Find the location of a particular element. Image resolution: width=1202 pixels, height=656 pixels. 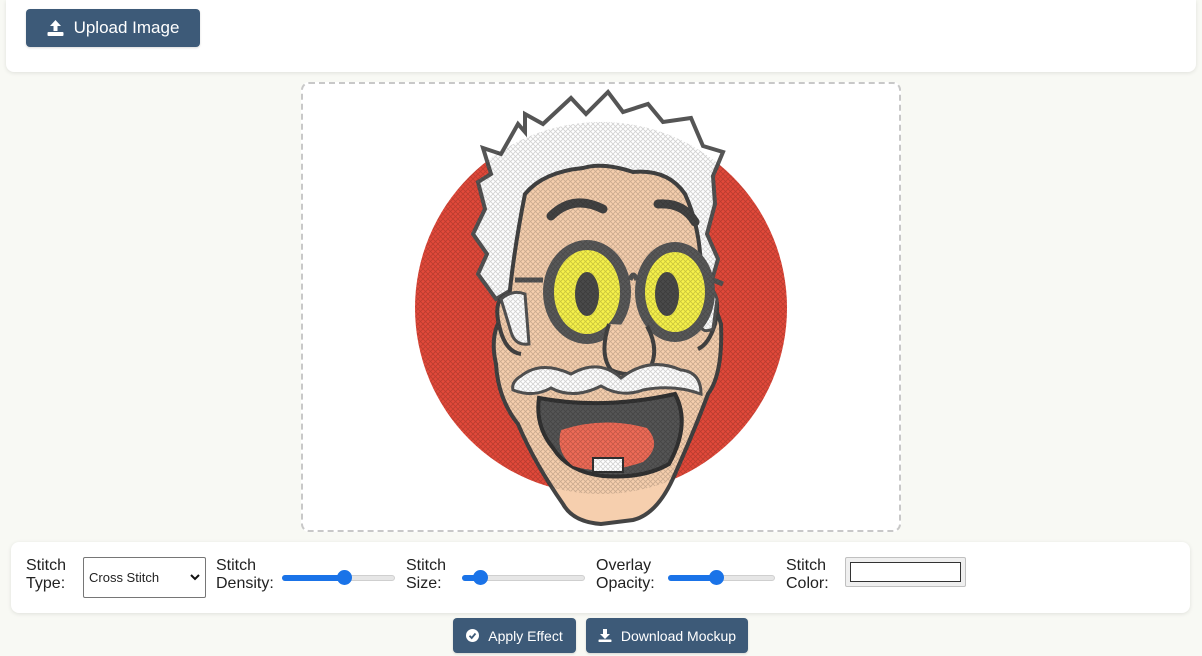

apply-effect-label: Apply Effect is located at coordinates (525, 635).